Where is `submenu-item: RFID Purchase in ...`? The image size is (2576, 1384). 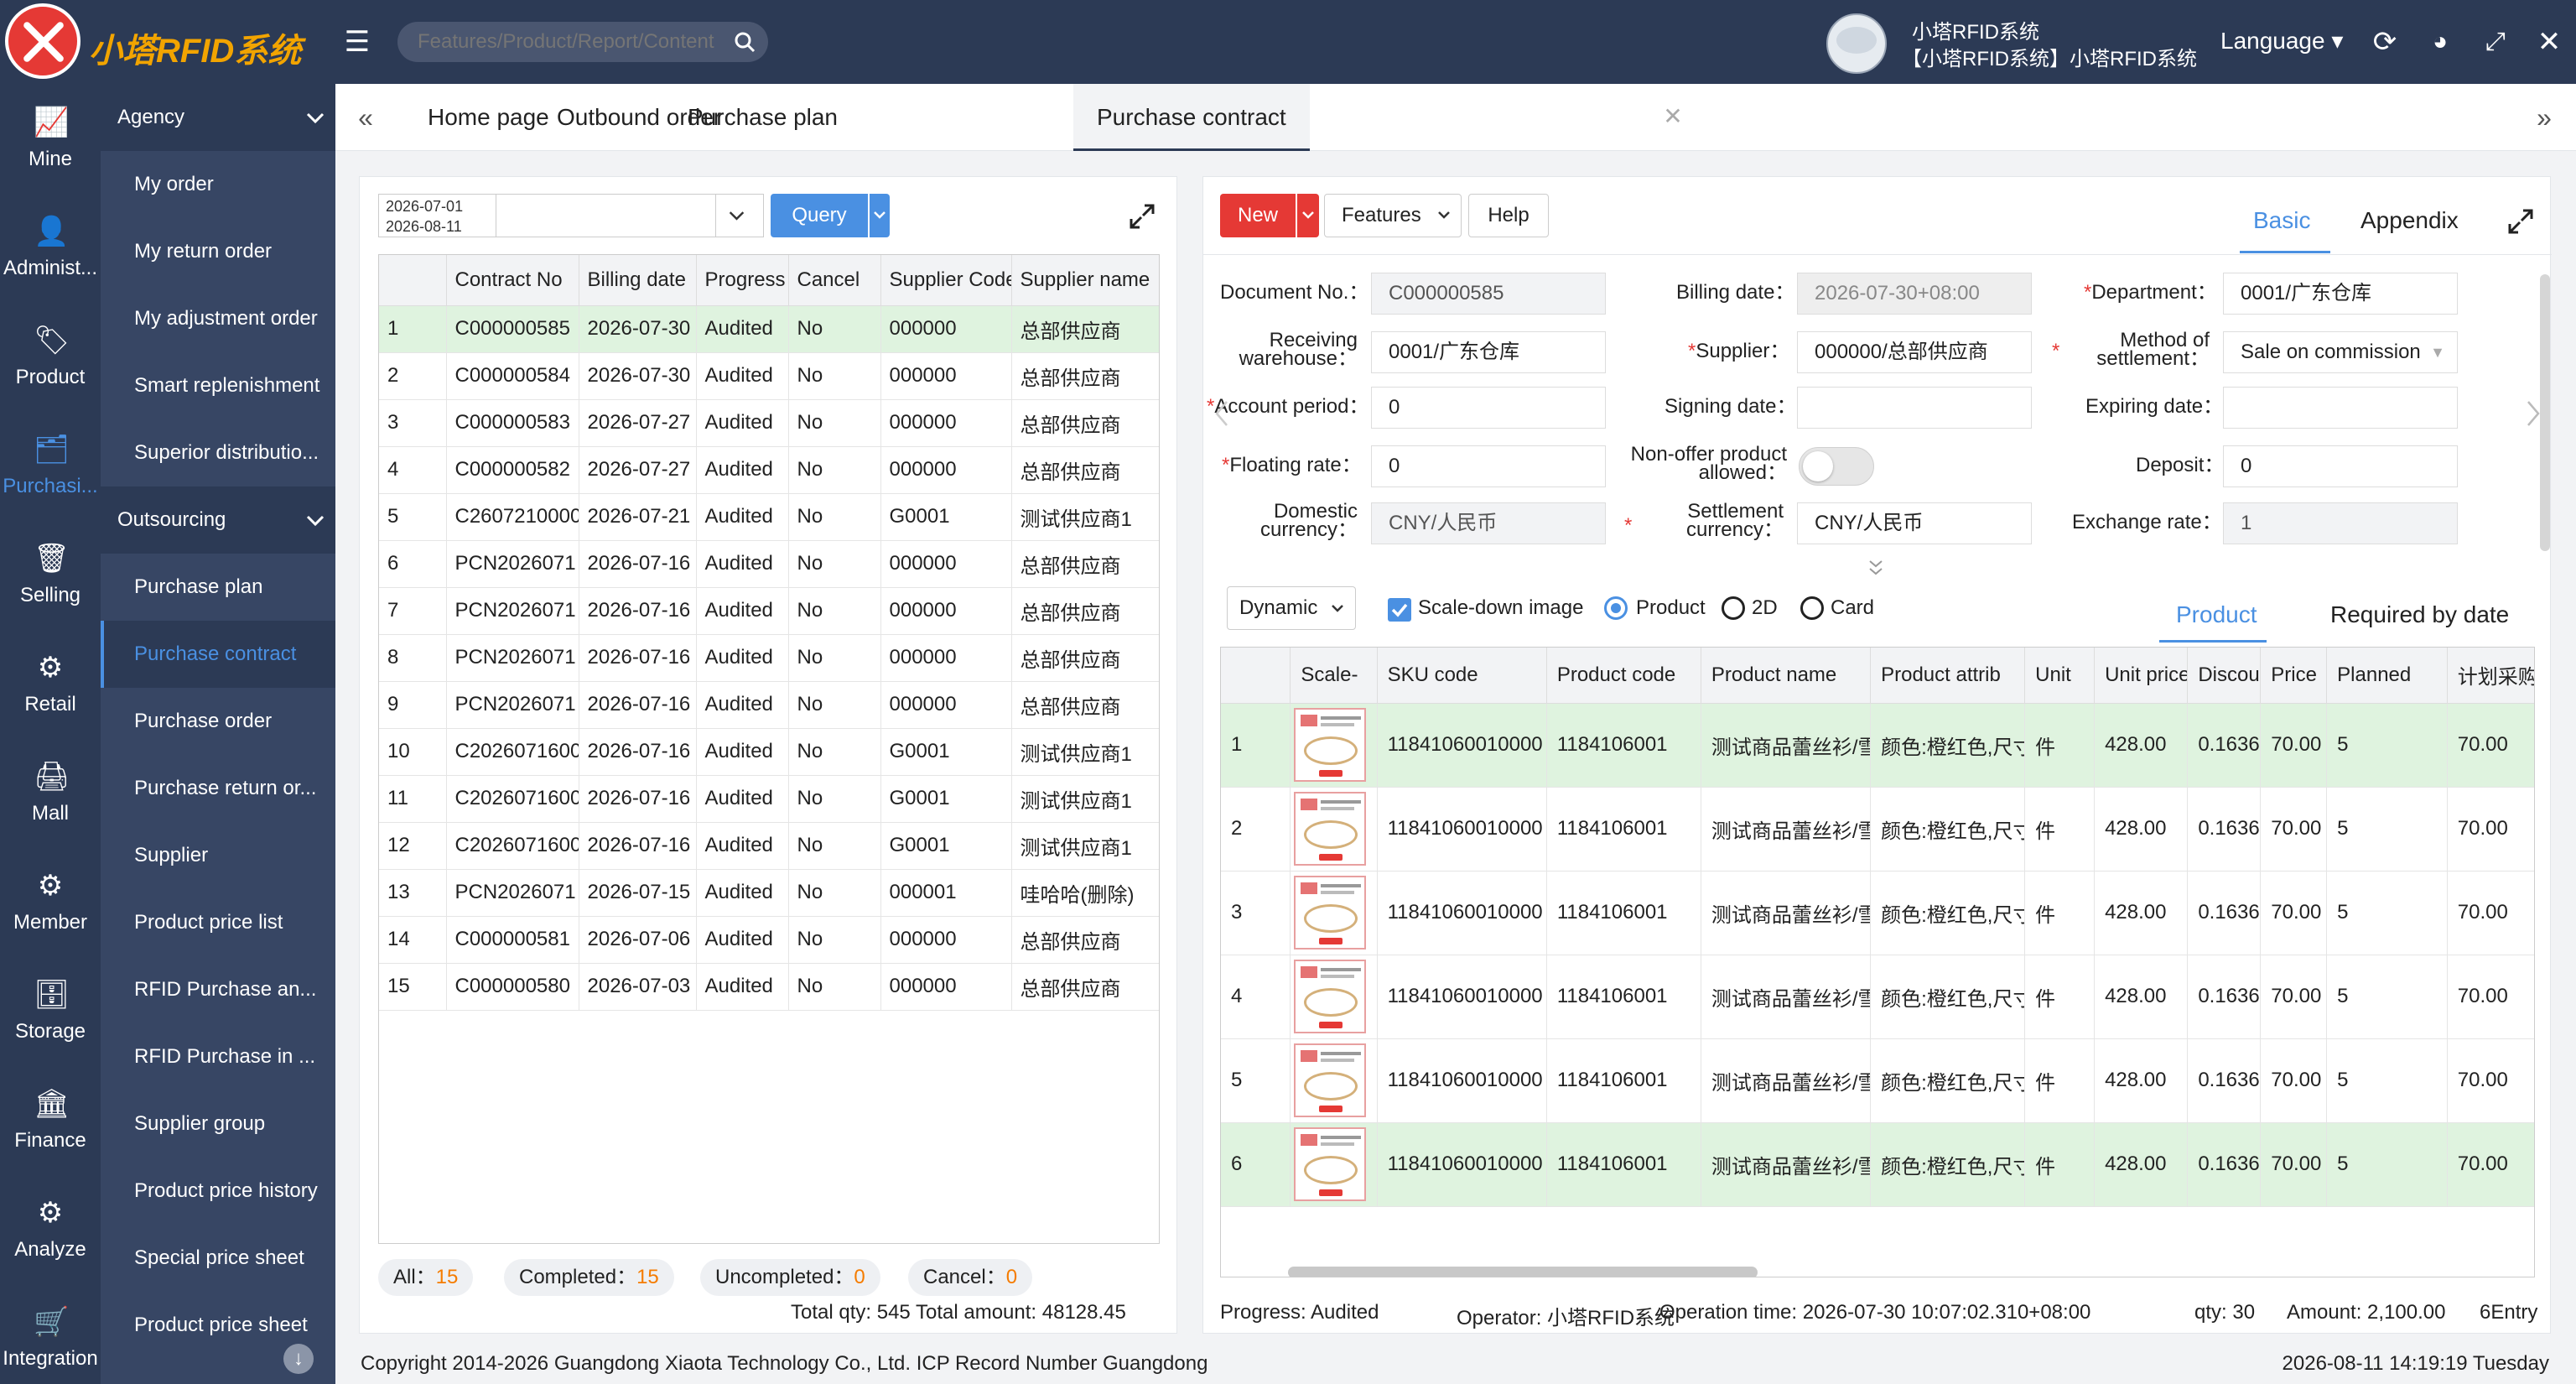 submenu-item: RFID Purchase in ... is located at coordinates (218, 1056).